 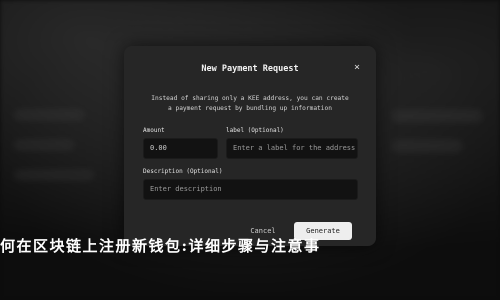 What do you see at coordinates (255, 130) in the screenshot?
I see `label-field-label: label (Optional)` at bounding box center [255, 130].